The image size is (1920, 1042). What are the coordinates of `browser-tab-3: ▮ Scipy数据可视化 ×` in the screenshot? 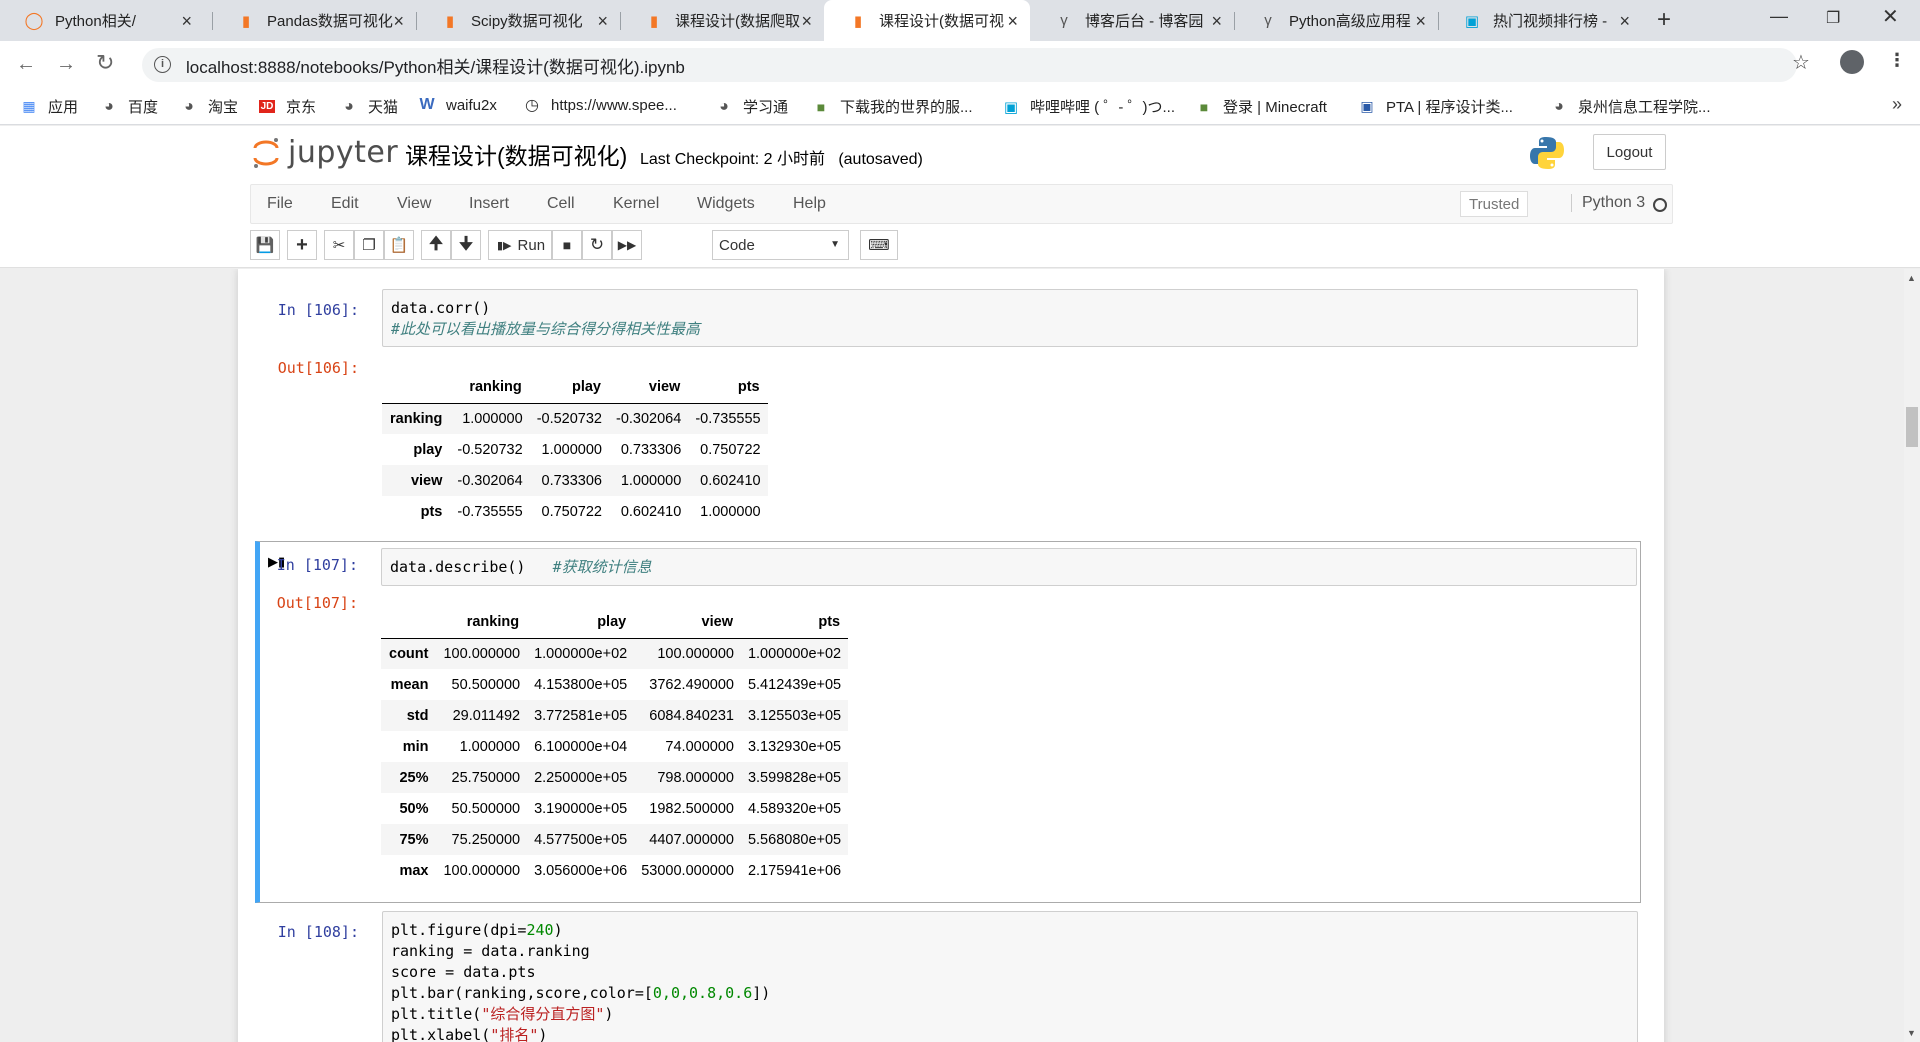 It's located at (518, 20).